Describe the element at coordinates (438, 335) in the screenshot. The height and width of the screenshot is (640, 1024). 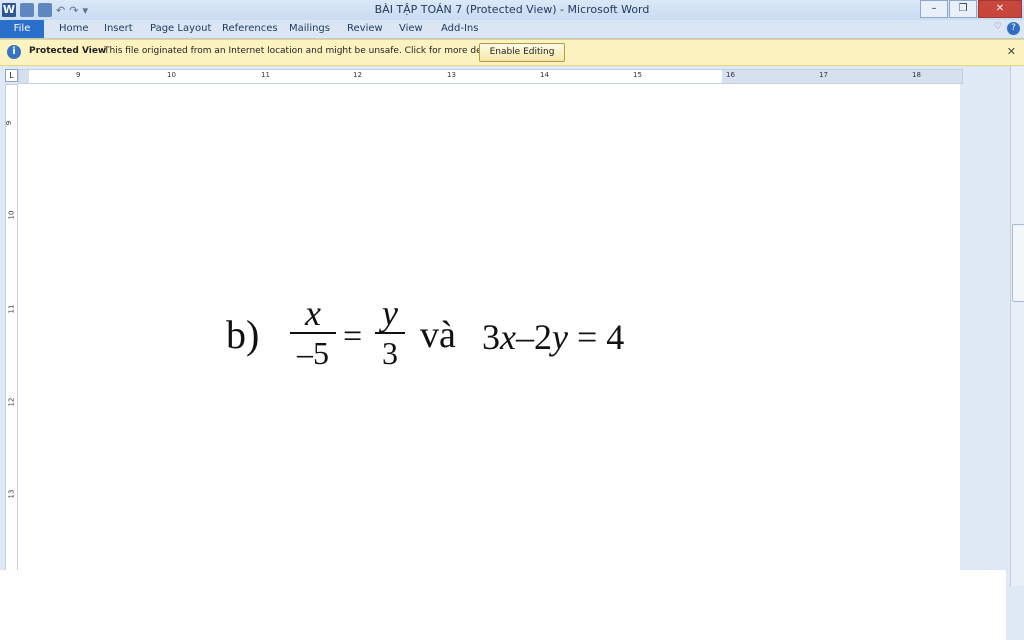
I see `conjunction-text: và` at that location.